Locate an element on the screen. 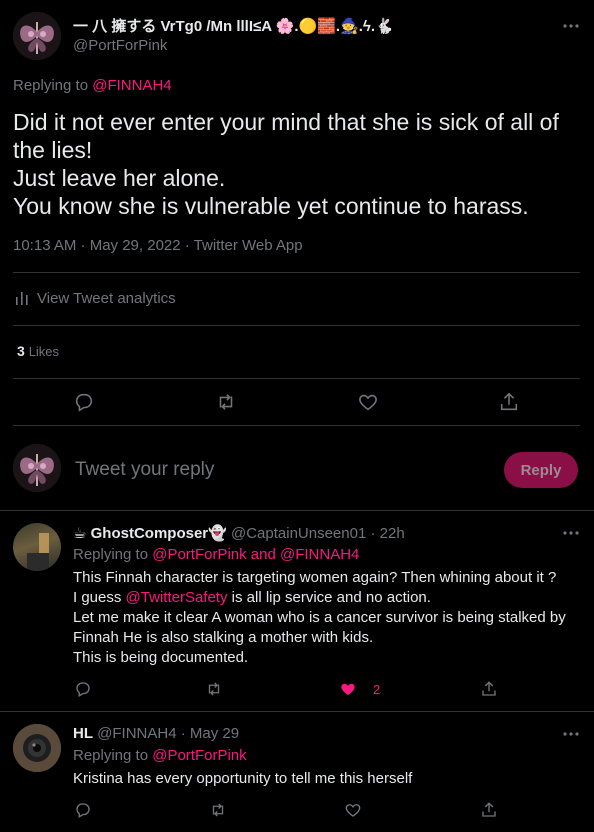  reply-author-handle: @FINNAH4 is located at coordinates (136, 733).